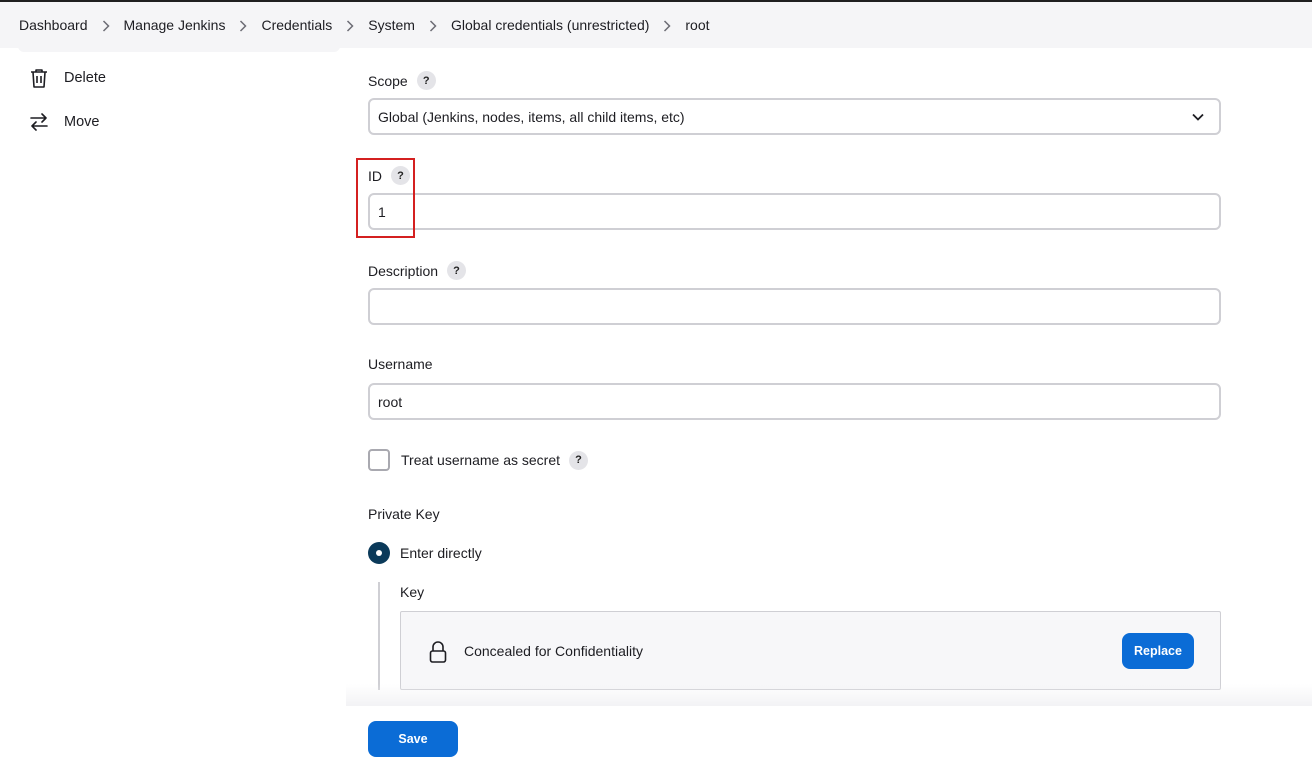  I want to click on sidebar-item-move: Move, so click(63, 122).